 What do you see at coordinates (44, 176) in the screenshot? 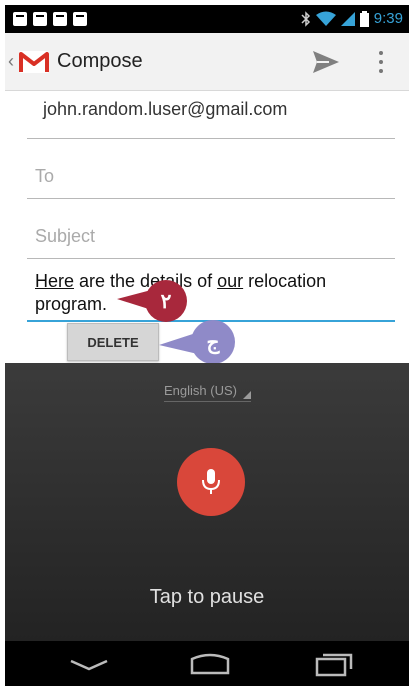
I see `to-field: To` at bounding box center [44, 176].